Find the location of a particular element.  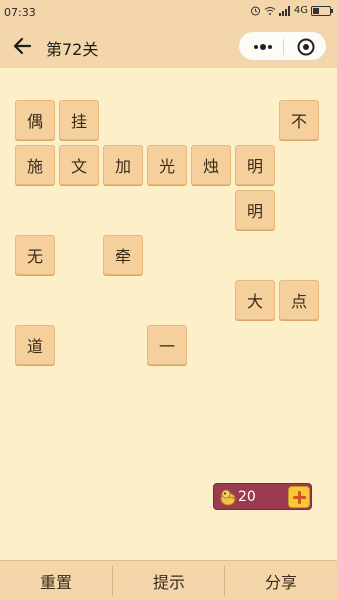

mini-program-capsule is located at coordinates (282, 46).